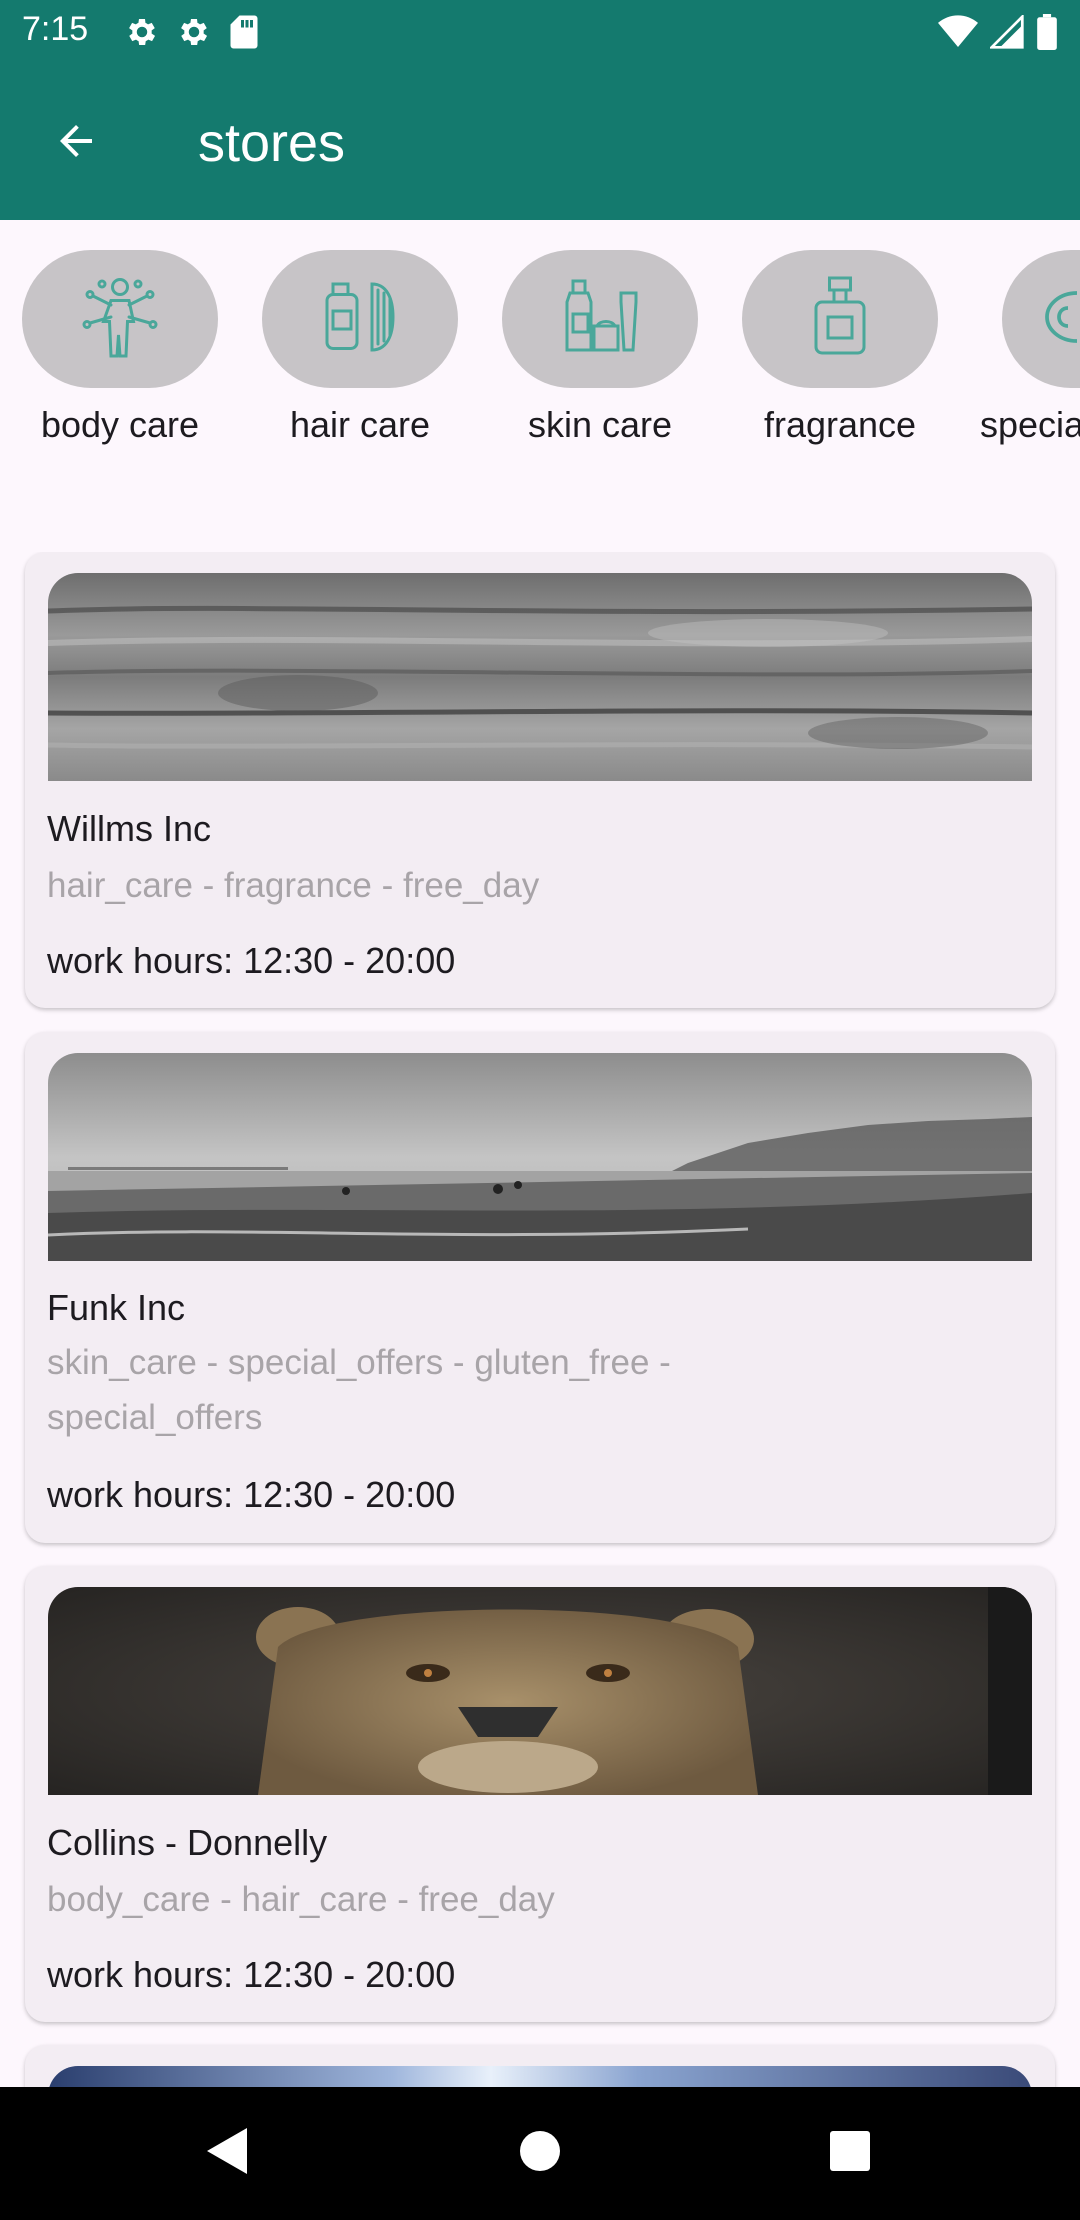  Describe the element at coordinates (1056, 319) in the screenshot. I see `special-offers-icon` at that location.